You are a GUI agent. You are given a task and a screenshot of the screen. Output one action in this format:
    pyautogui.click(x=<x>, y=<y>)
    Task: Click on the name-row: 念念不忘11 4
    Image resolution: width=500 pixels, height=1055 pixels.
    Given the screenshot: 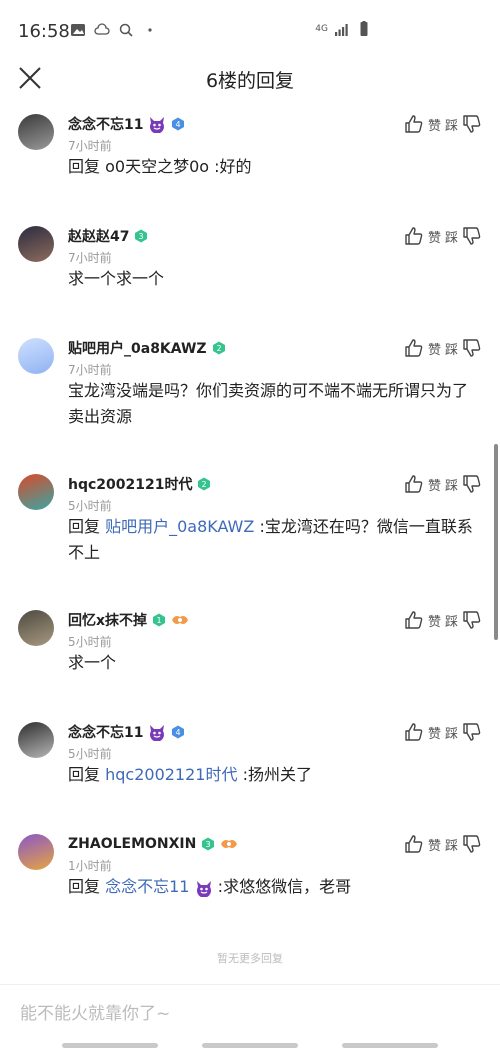 What is the action you would take?
    pyautogui.click(x=126, y=732)
    